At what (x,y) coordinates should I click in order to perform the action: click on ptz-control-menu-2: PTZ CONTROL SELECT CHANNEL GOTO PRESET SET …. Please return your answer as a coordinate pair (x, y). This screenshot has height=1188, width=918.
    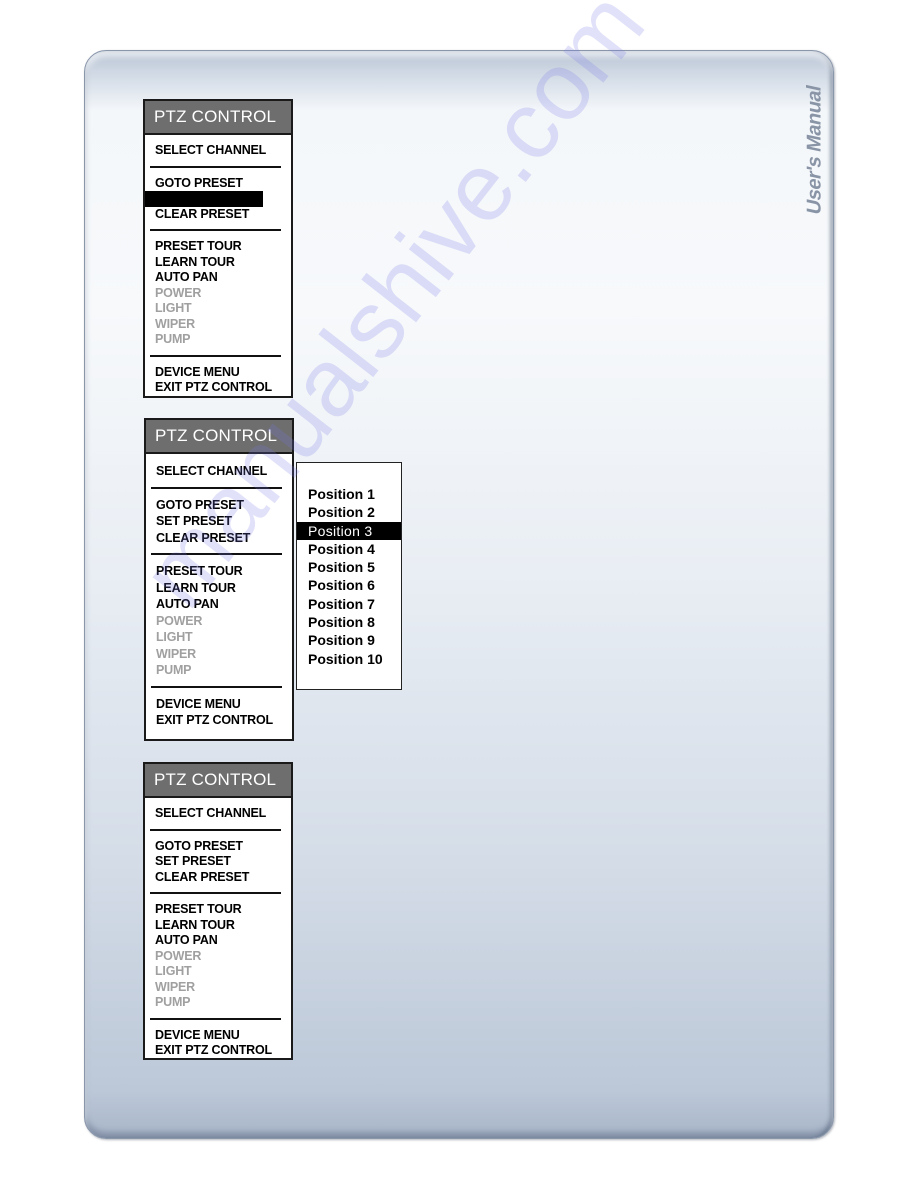
    Looking at the image, I should click on (219, 579).